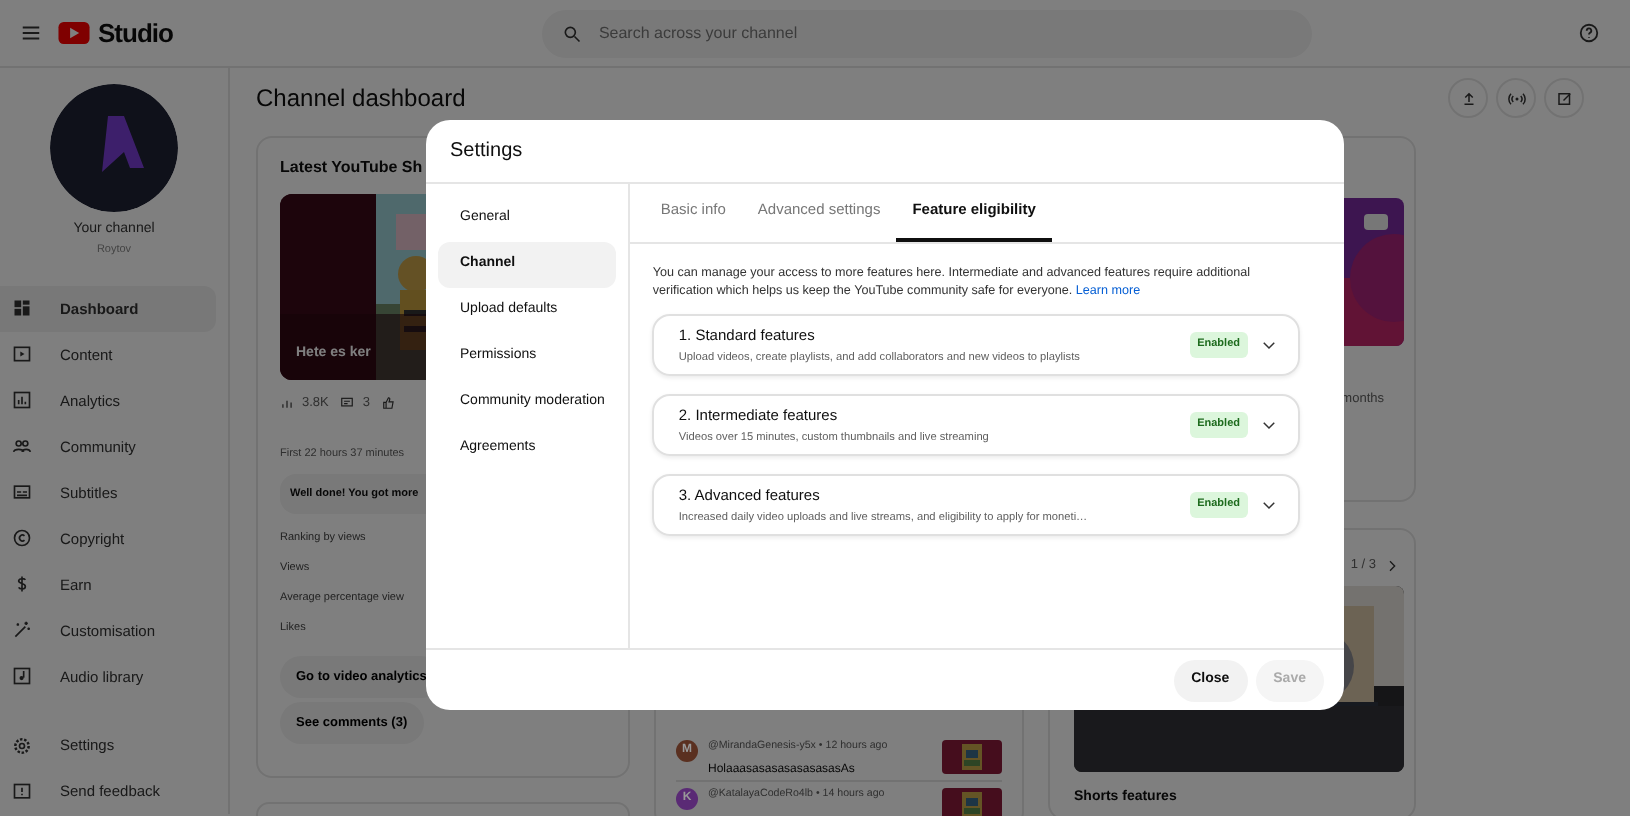  I want to click on thumbs-up-icon, so click(389, 403).